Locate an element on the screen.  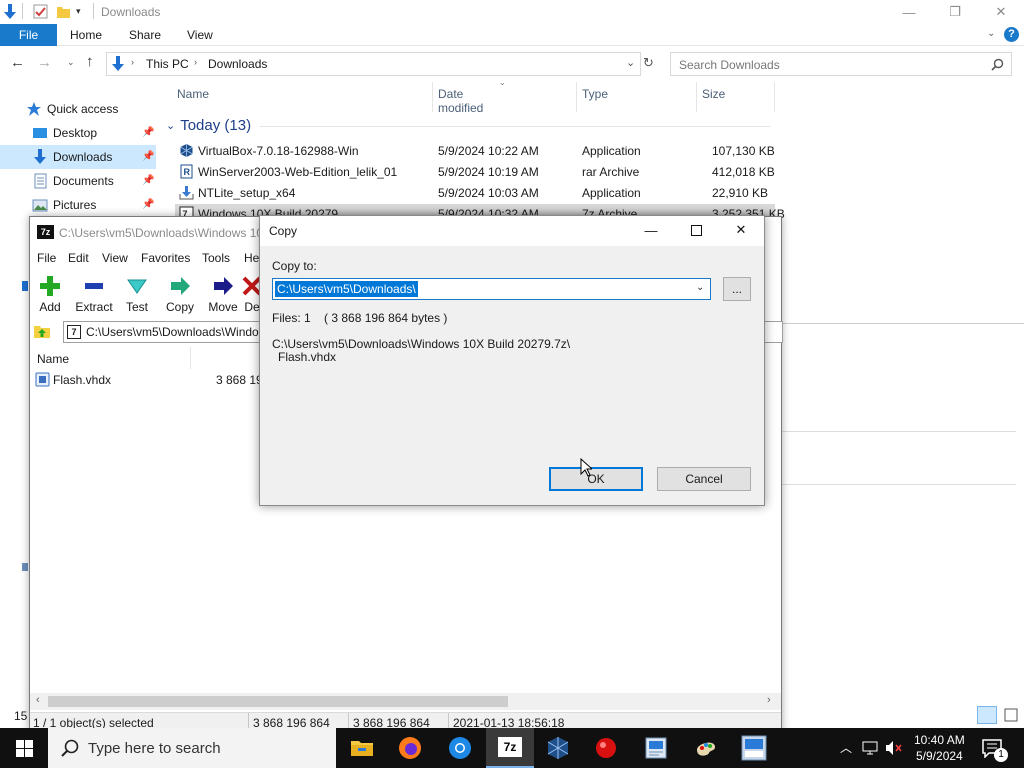
destination-input: C:\Users\vm5\Downloads\ is located at coordinates (346, 289).